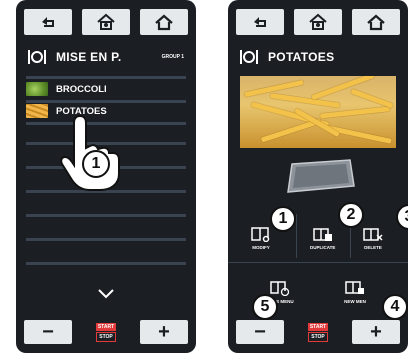  Describe the element at coordinates (81, 89) in the screenshot. I see `list-item-label: BROCCOLI` at that location.